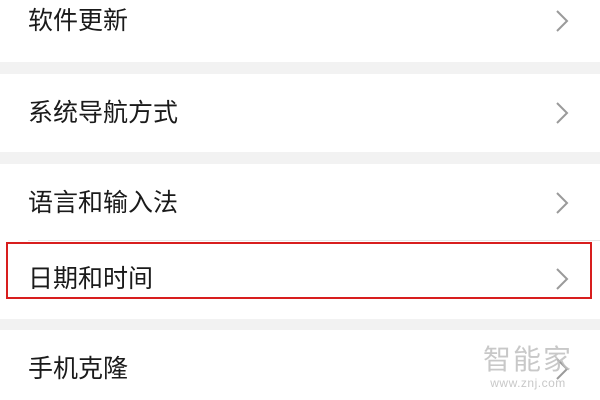 This screenshot has height=400, width=600. What do you see at coordinates (314, 240) in the screenshot?
I see `divider` at bounding box center [314, 240].